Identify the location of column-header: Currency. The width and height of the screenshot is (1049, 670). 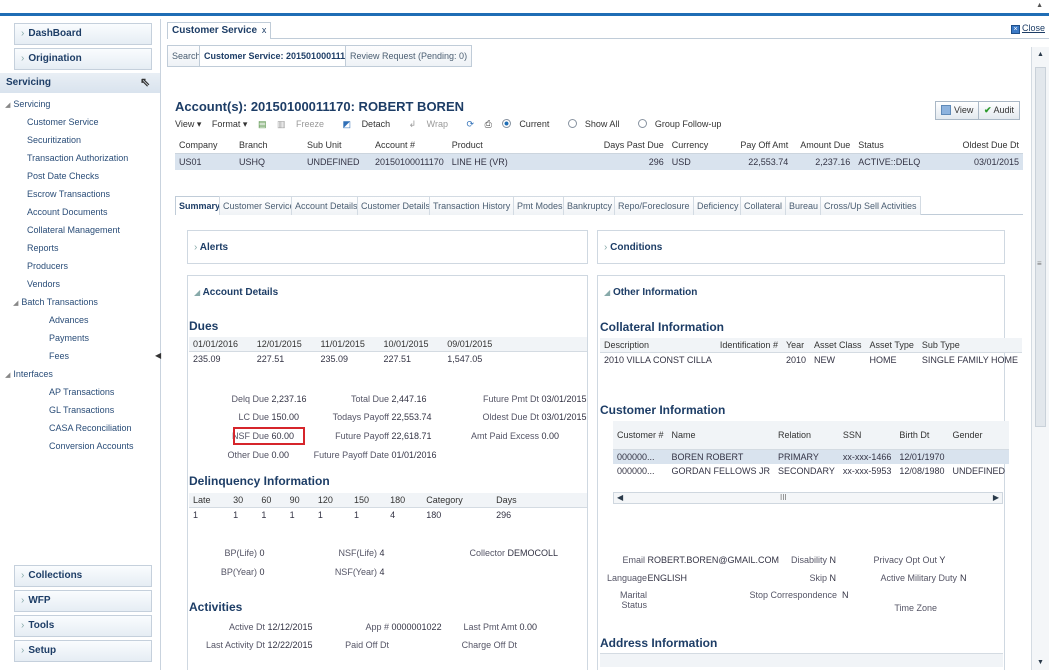
(690, 145).